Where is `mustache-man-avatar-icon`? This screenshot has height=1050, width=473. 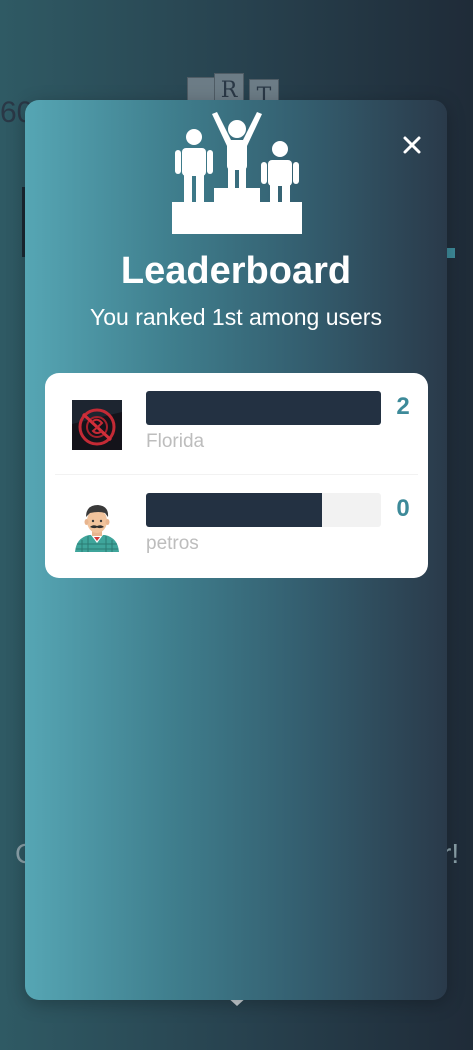 mustache-man-avatar-icon is located at coordinates (97, 528).